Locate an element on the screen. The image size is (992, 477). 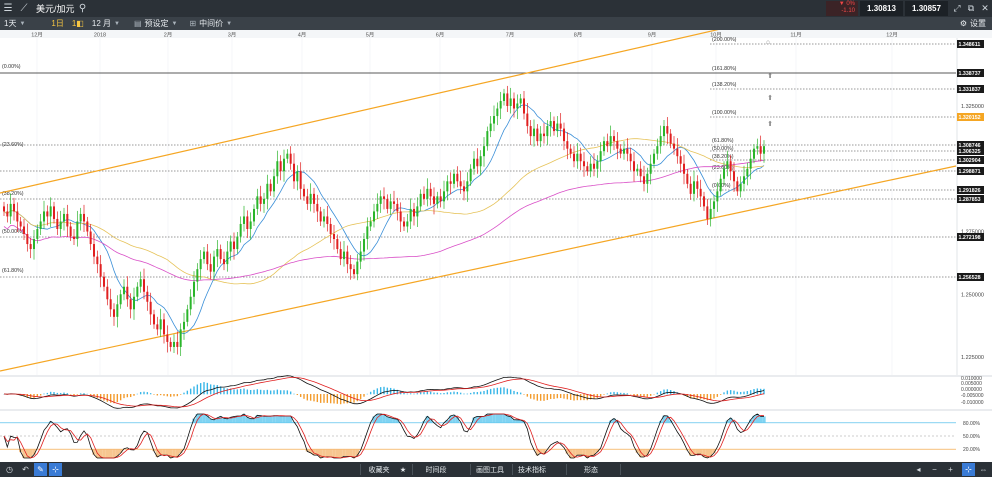
timeframe-button: 时间段 is located at coordinates (436, 469).